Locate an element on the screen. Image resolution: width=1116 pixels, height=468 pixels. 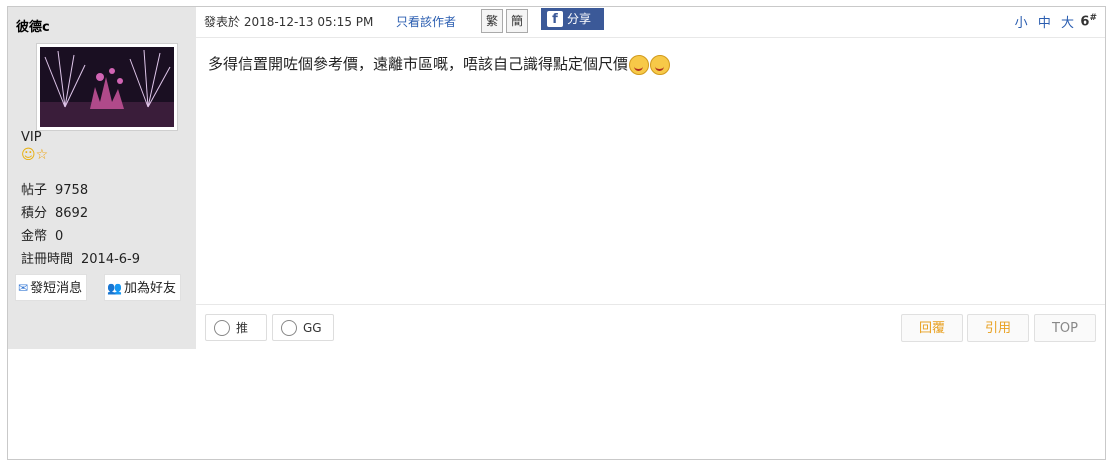
send-message-label: 發短消息 is located at coordinates (56, 288).